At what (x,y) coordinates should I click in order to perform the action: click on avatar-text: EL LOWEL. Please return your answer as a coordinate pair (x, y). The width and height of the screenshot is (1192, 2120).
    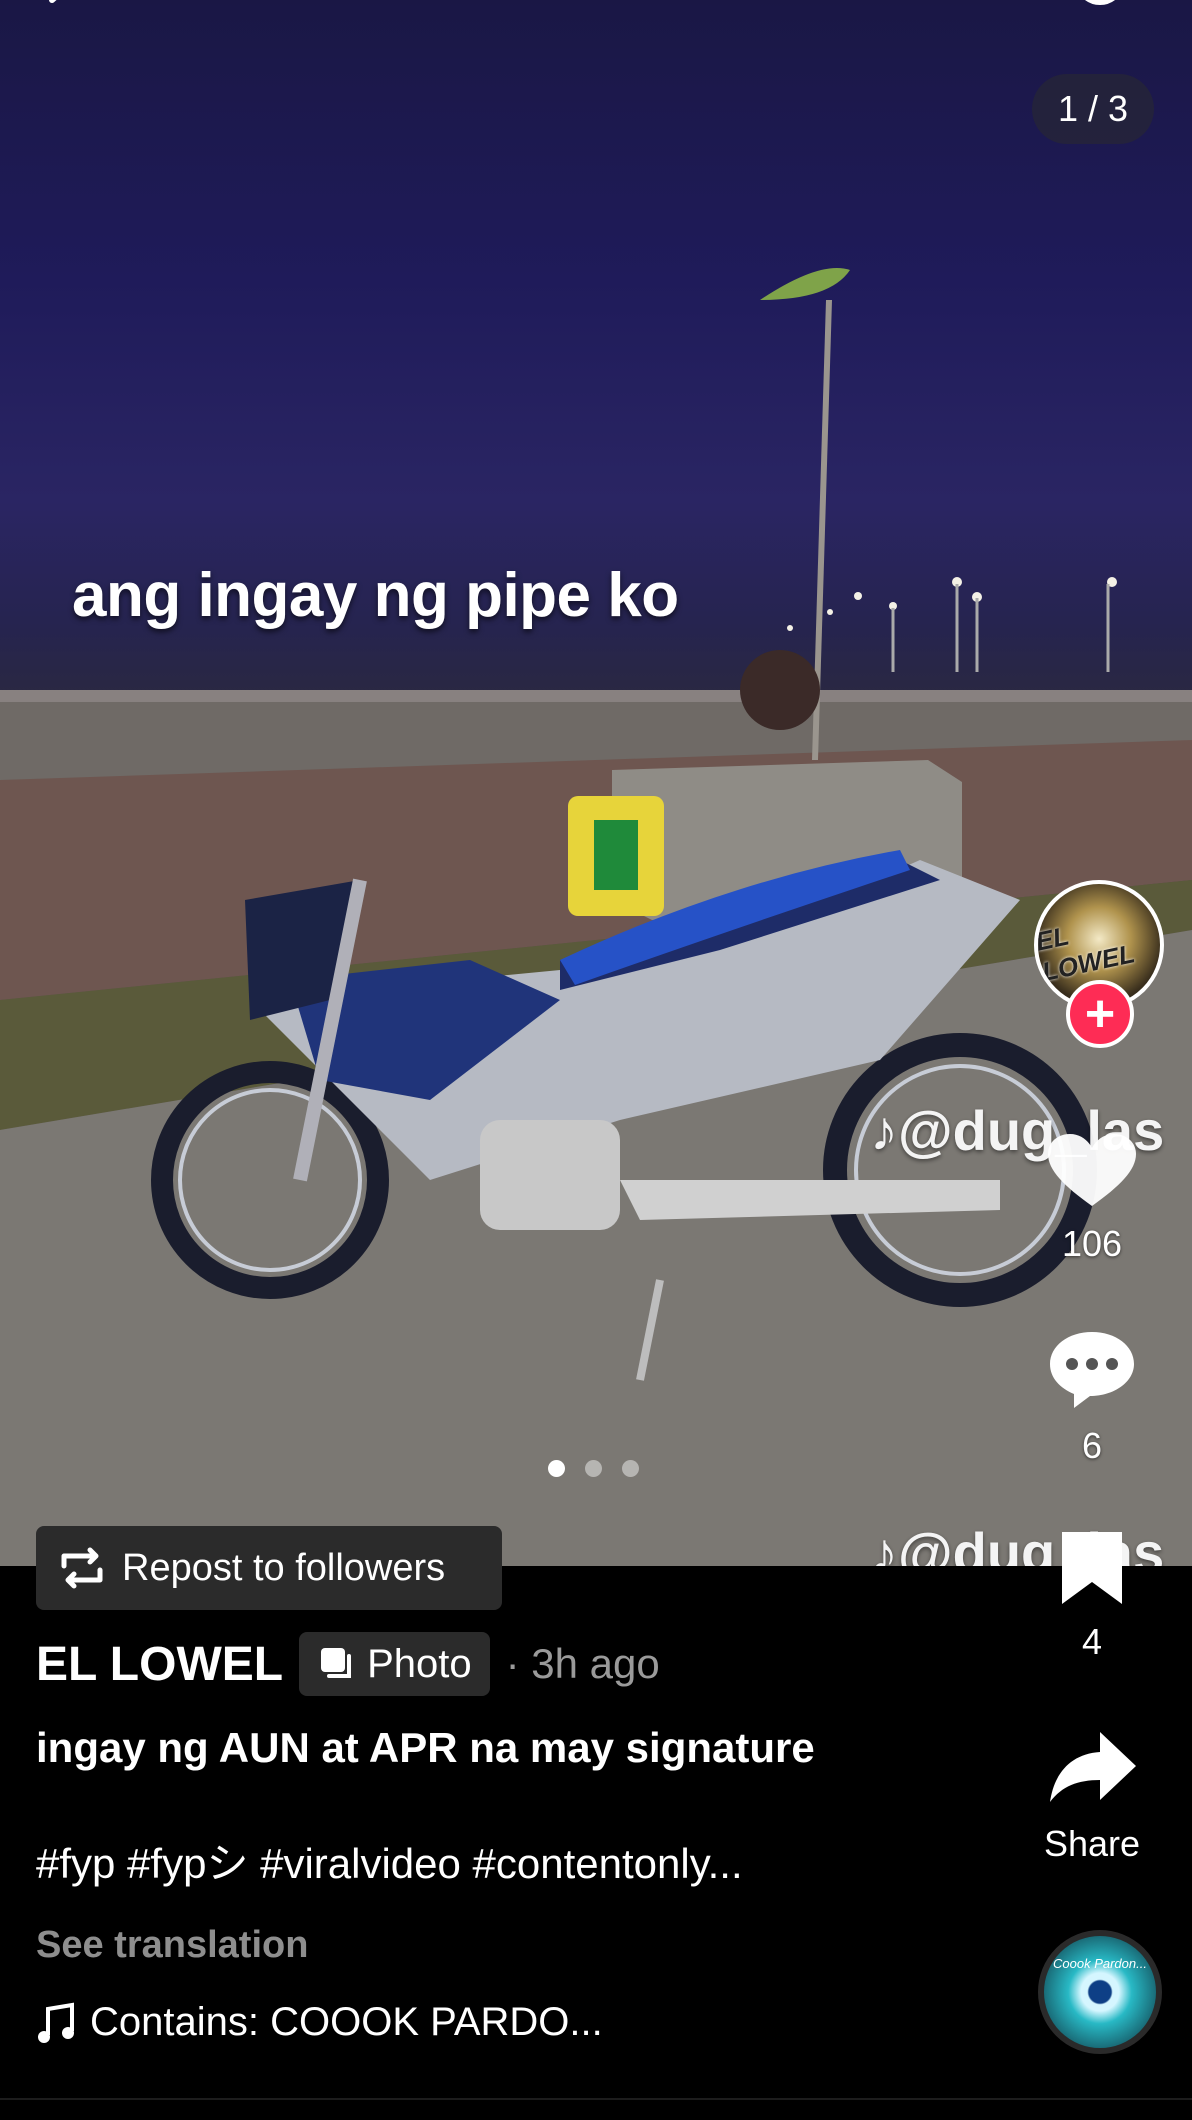
    Looking at the image, I should click on (1086, 954).